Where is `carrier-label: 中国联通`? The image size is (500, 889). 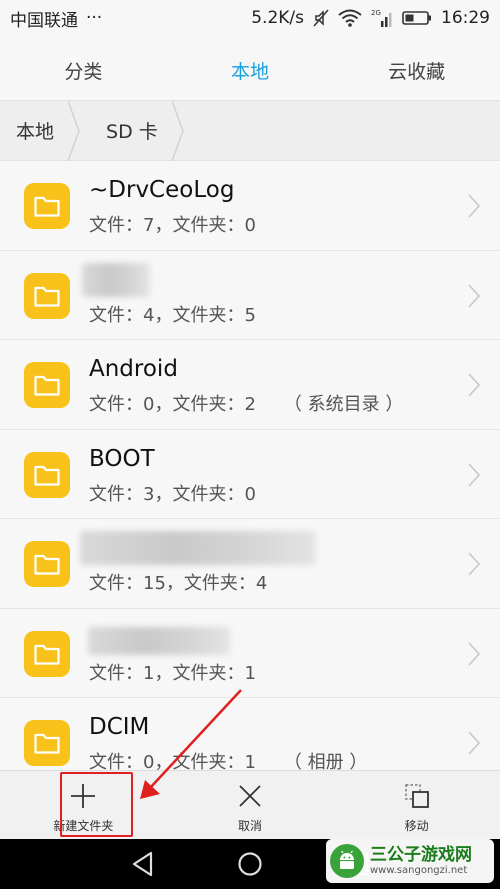 carrier-label: 中国联通 is located at coordinates (44, 20).